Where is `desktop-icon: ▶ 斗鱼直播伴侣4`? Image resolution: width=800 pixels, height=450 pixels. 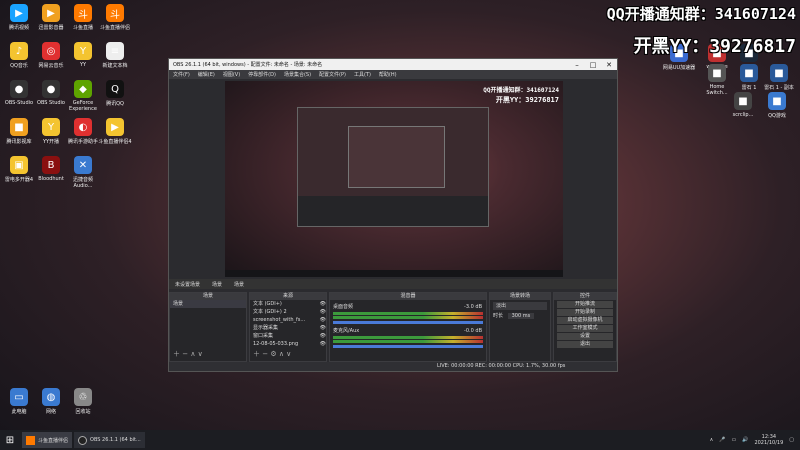
desktop-icon: ▶ 斗鱼直播伴侣4 is located at coordinates (115, 131).